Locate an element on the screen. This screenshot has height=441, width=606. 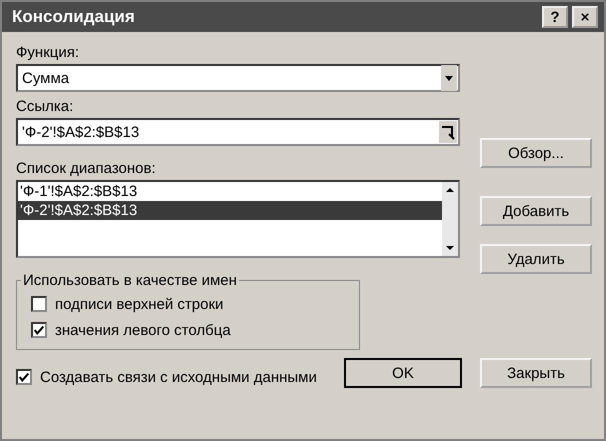
delete-button: Удалить is located at coordinates (536, 259).